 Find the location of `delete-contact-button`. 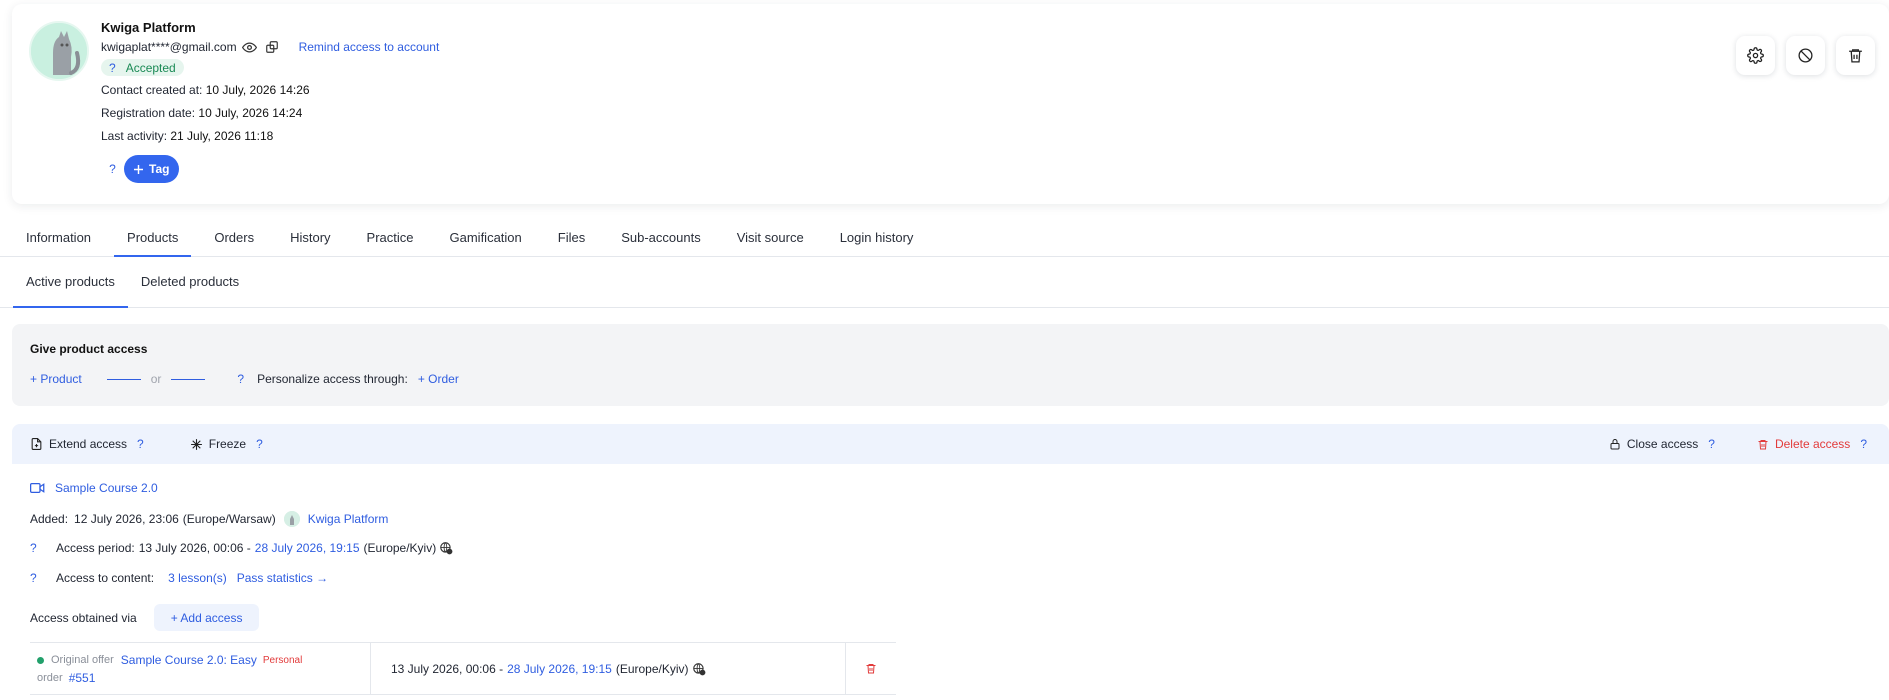

delete-contact-button is located at coordinates (1855, 55).